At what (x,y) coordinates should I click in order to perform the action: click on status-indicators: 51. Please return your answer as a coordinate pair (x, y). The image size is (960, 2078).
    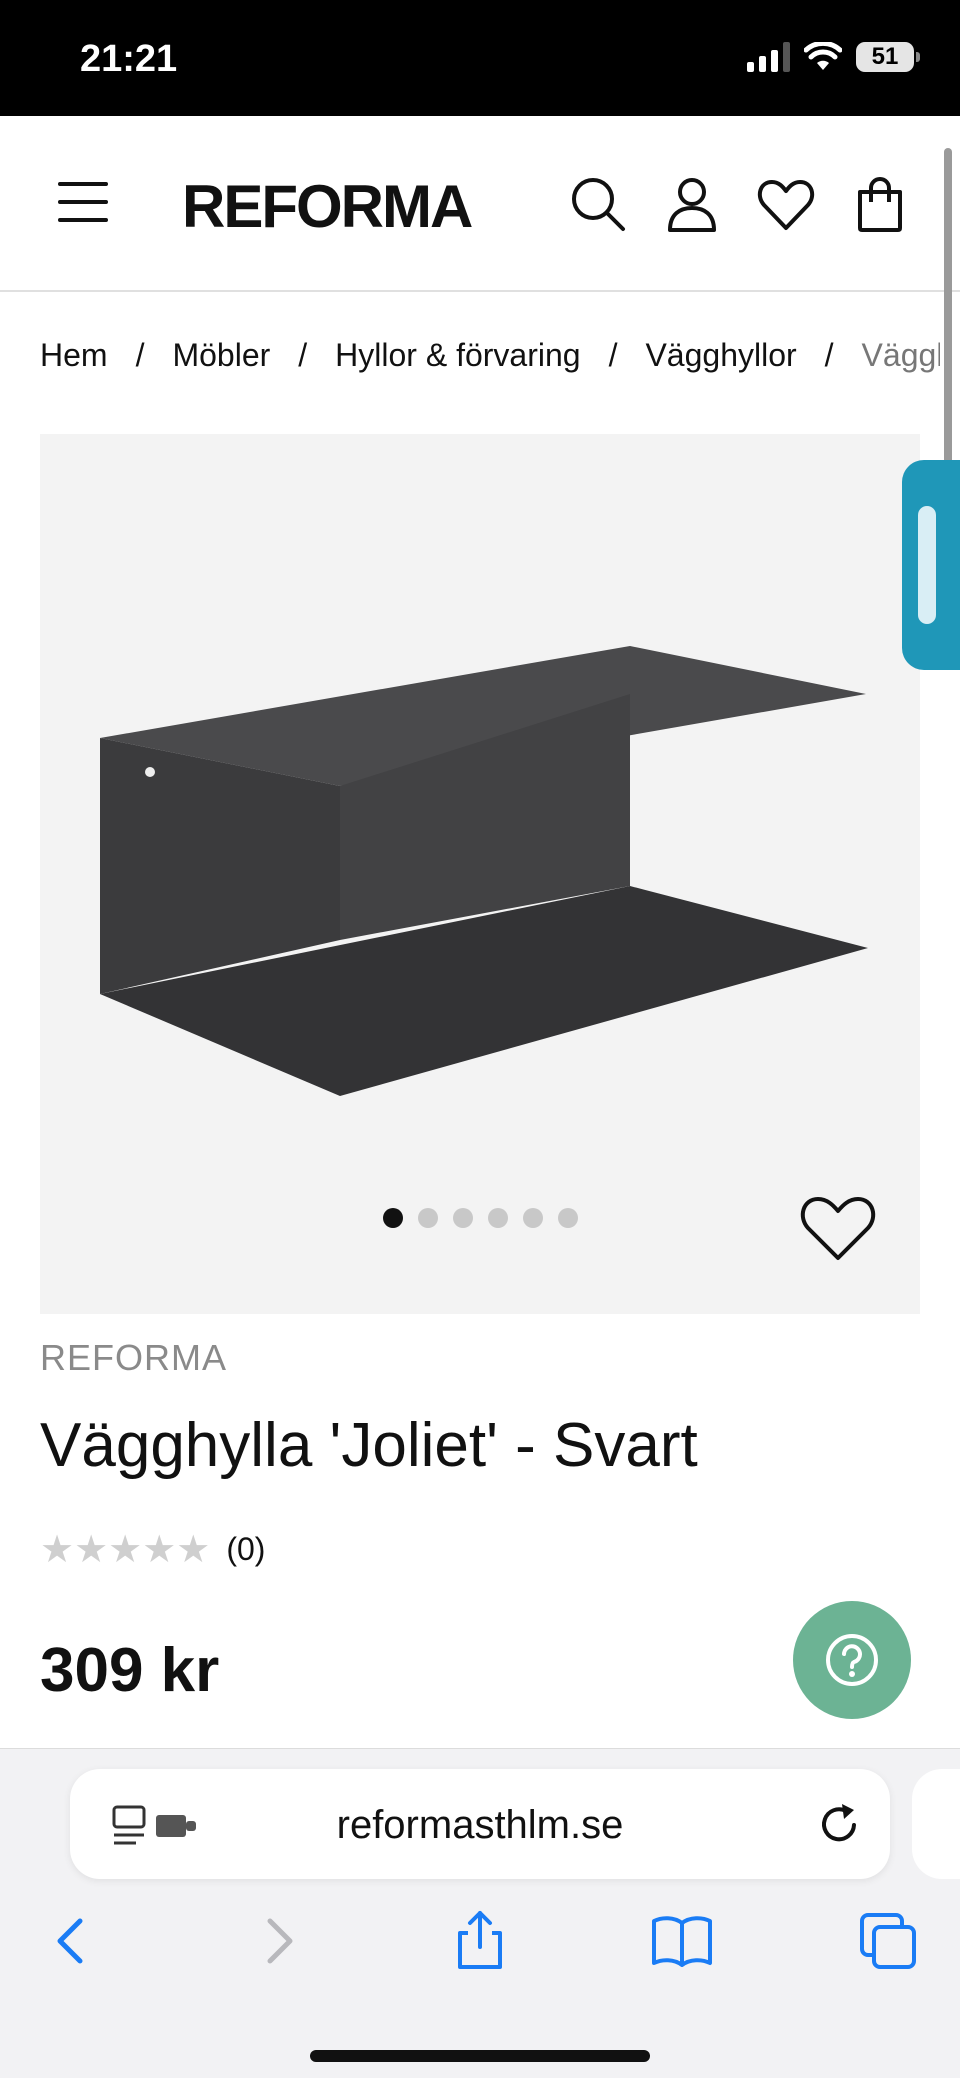
    Looking at the image, I should click on (833, 57).